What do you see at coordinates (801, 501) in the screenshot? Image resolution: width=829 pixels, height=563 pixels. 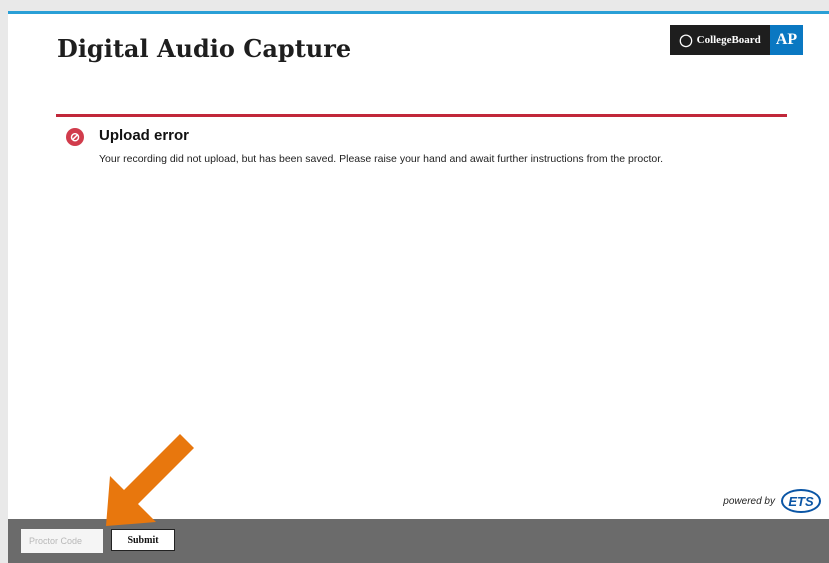 I see `ets-logo: ETS` at bounding box center [801, 501].